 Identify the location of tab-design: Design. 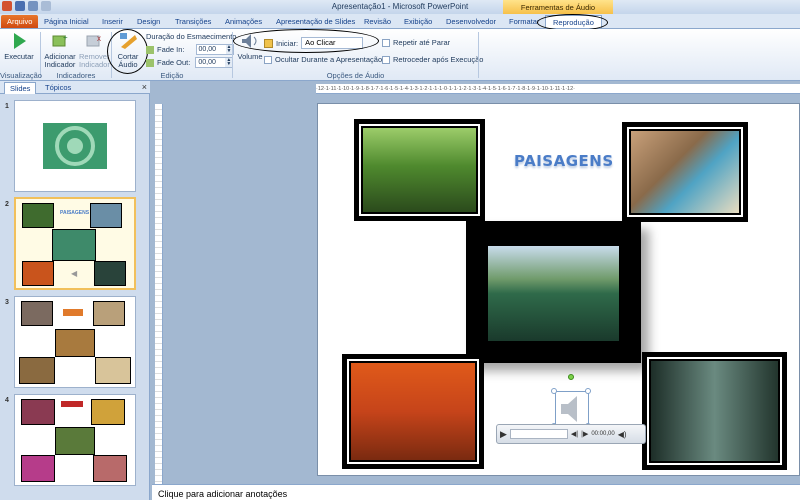
(148, 21).